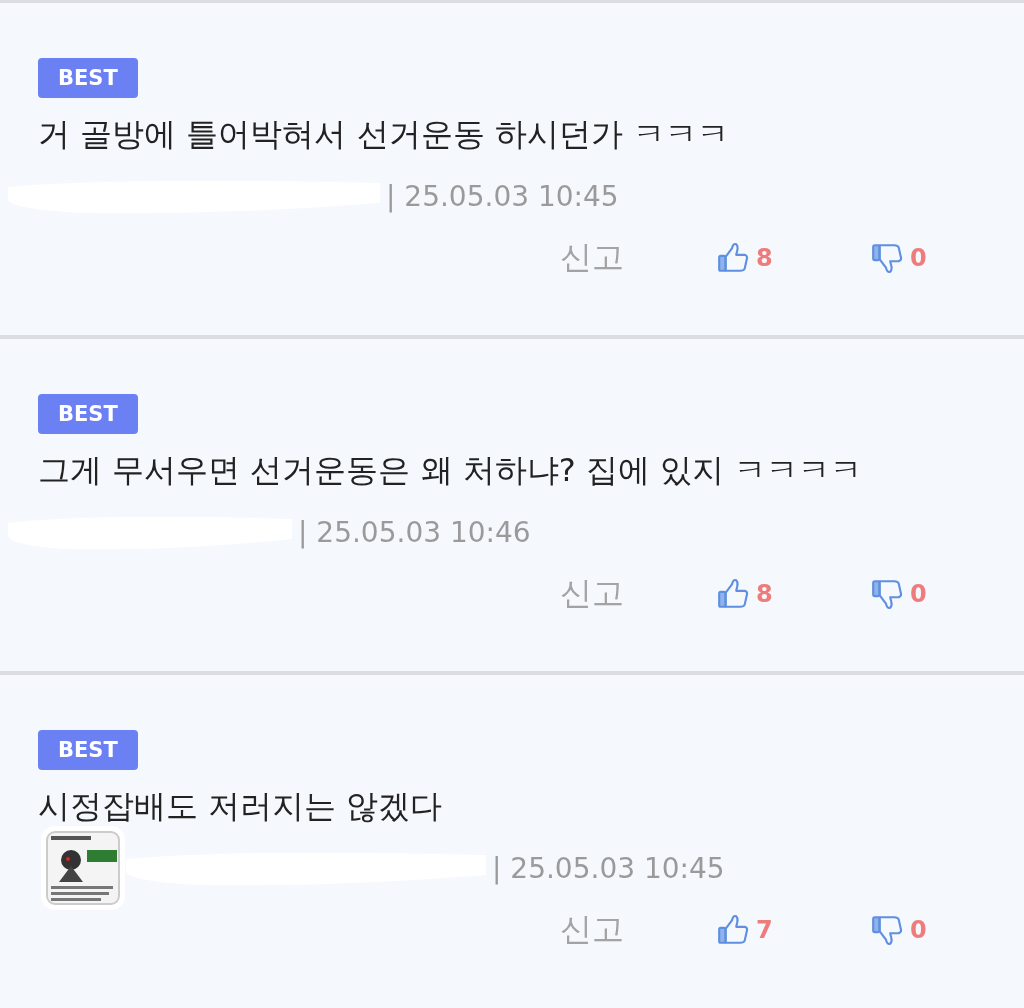  Describe the element at coordinates (414, 532) in the screenshot. I see `comment-date: | 25.05.03 10:46` at that location.